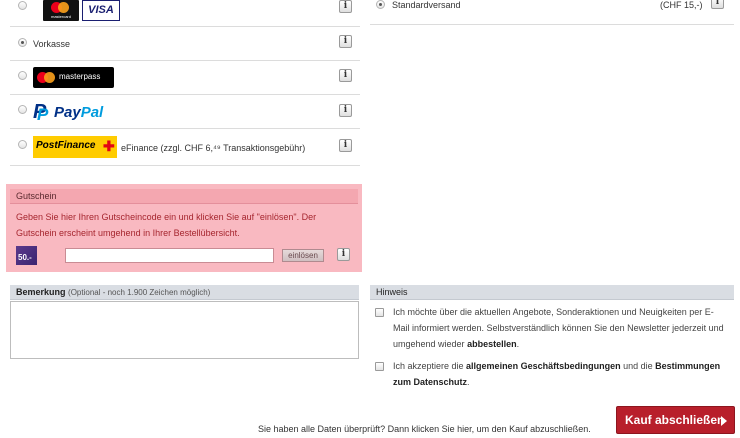 This screenshot has width=740, height=438. I want to click on voucher-redeem-button: einlösen, so click(303, 255).